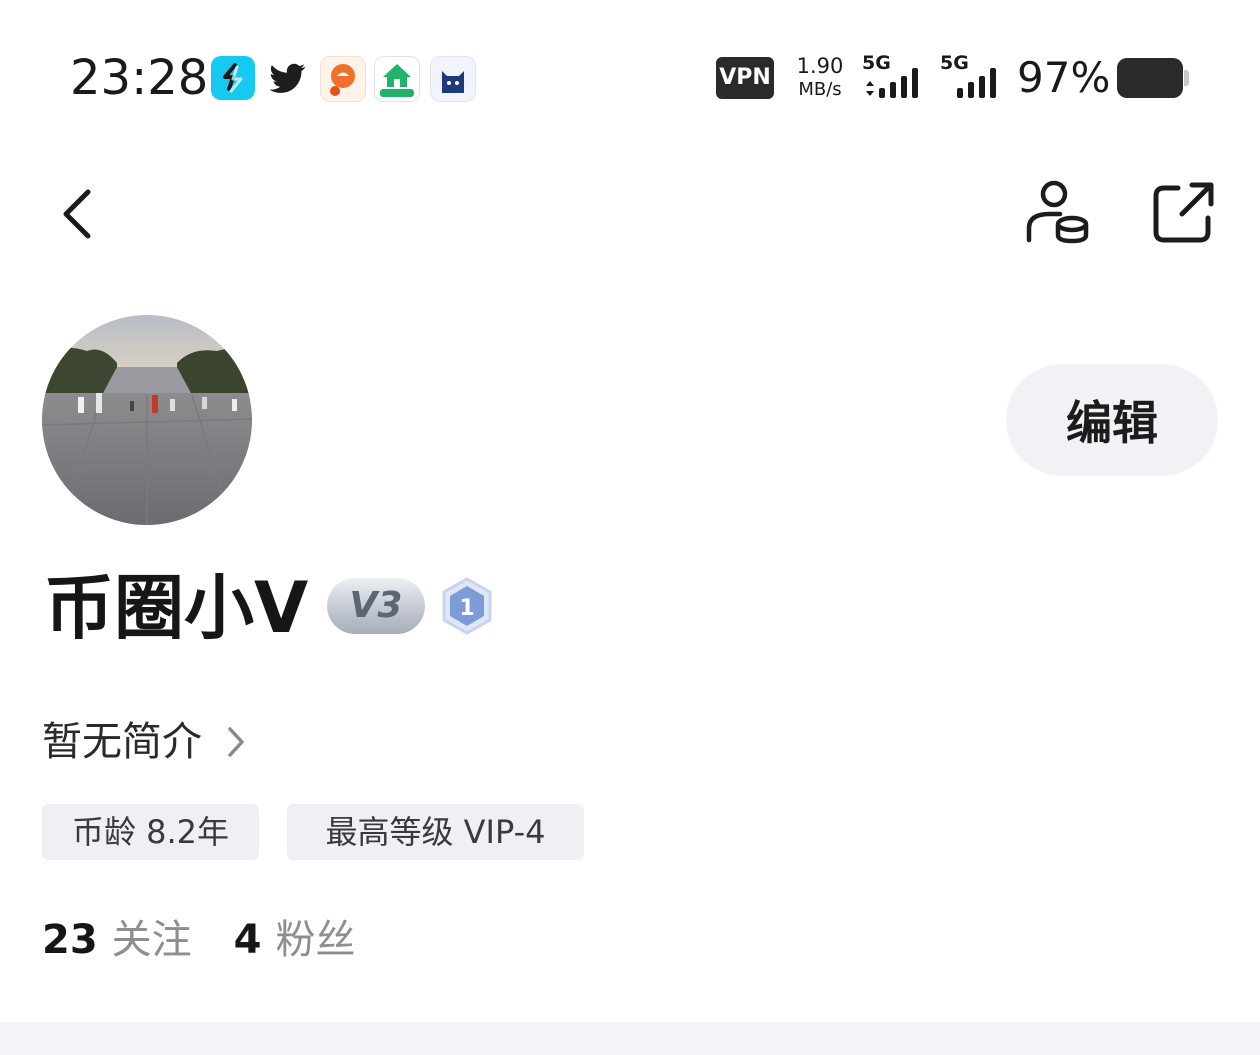  Describe the element at coordinates (247, 940) in the screenshot. I see `followers-count: 4` at that location.